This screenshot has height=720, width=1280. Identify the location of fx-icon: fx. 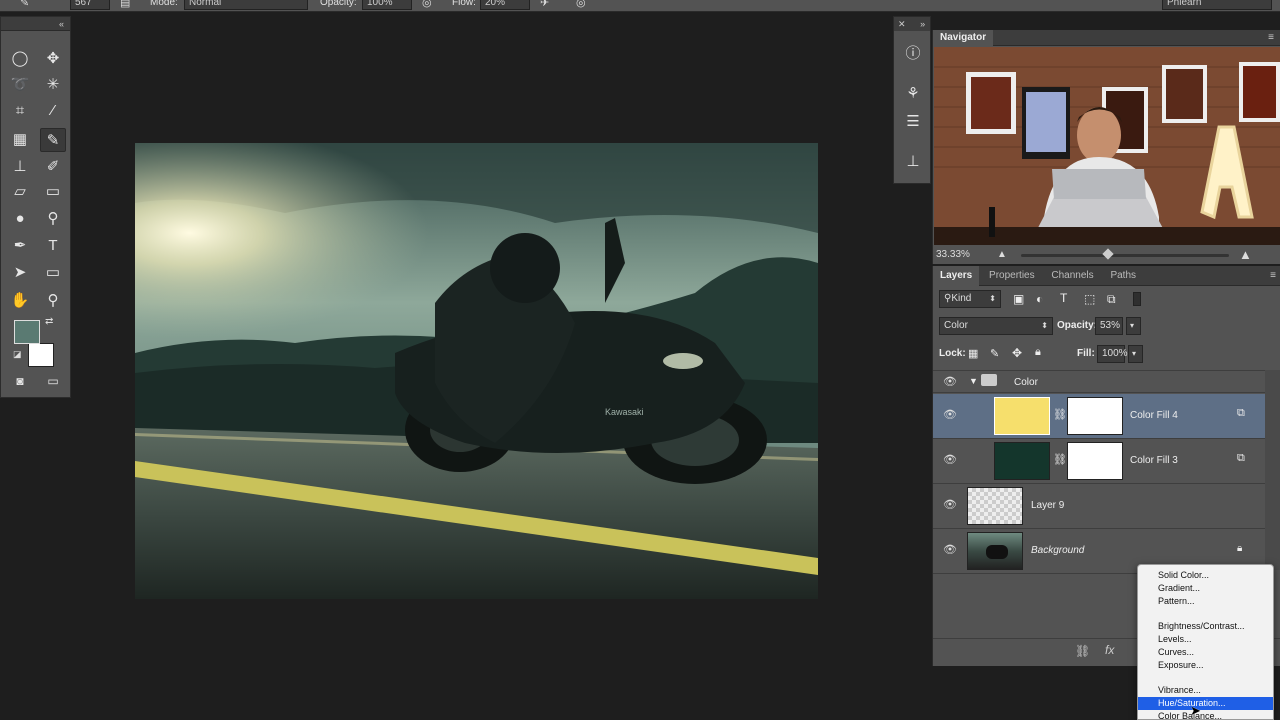
(1109, 650).